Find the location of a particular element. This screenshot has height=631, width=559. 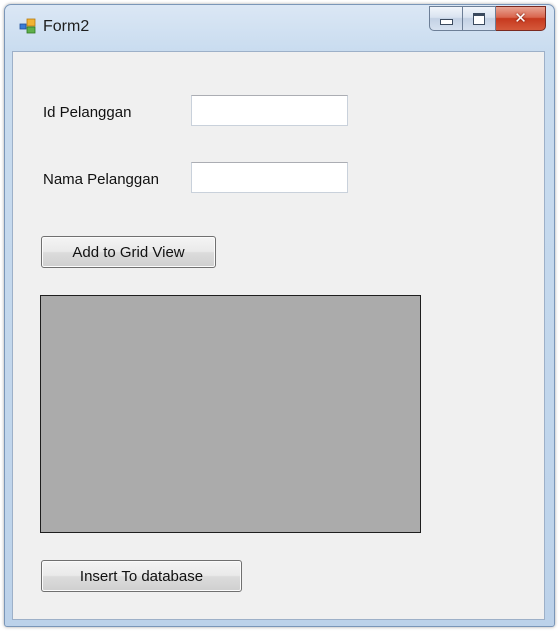

form-app-icon is located at coordinates (27, 26).